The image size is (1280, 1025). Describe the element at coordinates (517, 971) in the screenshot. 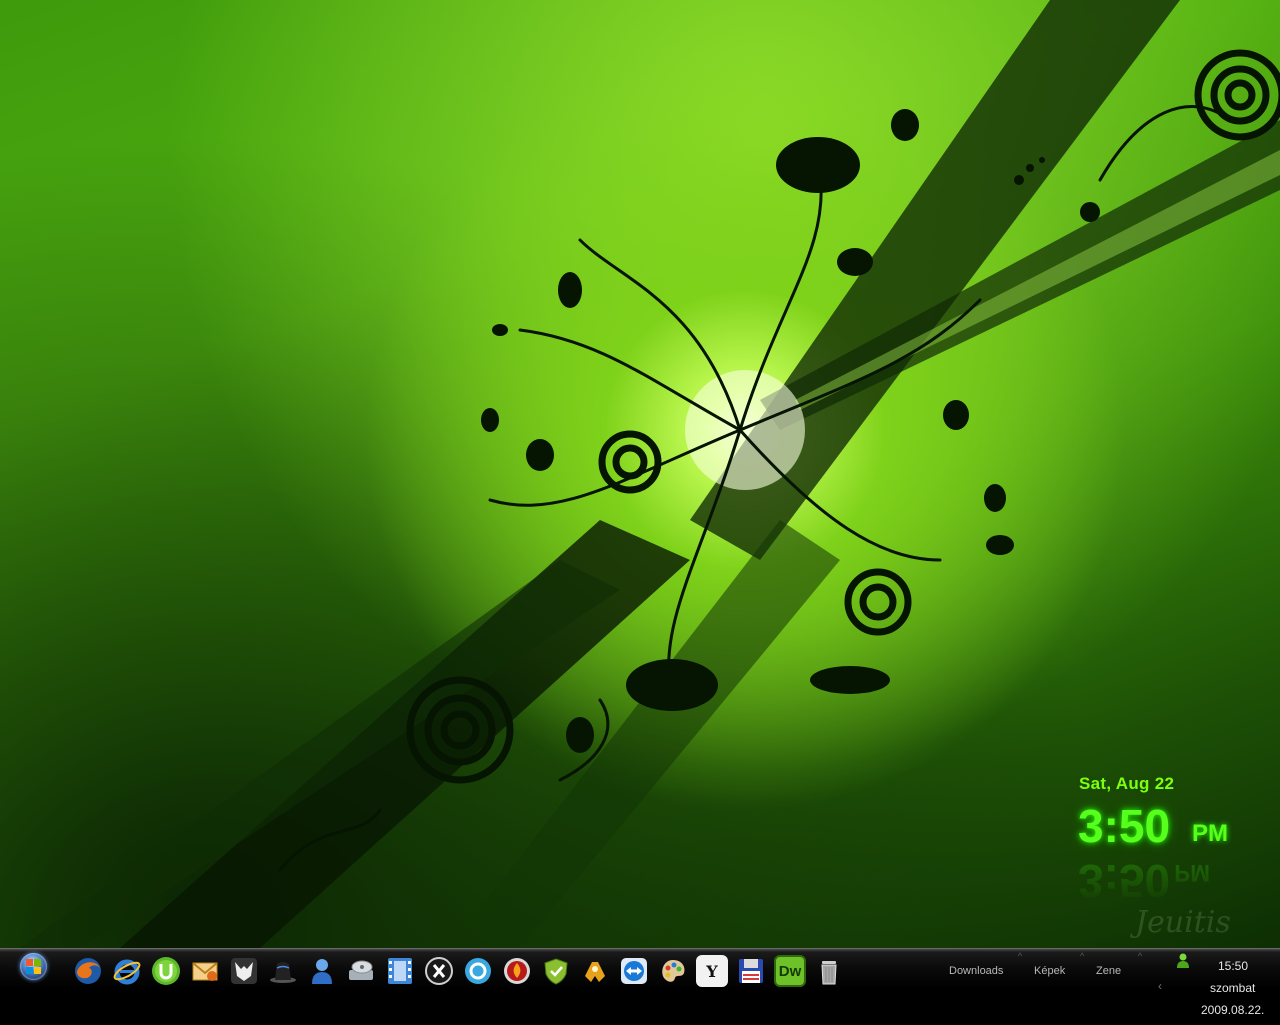

I see `flame-icon` at that location.